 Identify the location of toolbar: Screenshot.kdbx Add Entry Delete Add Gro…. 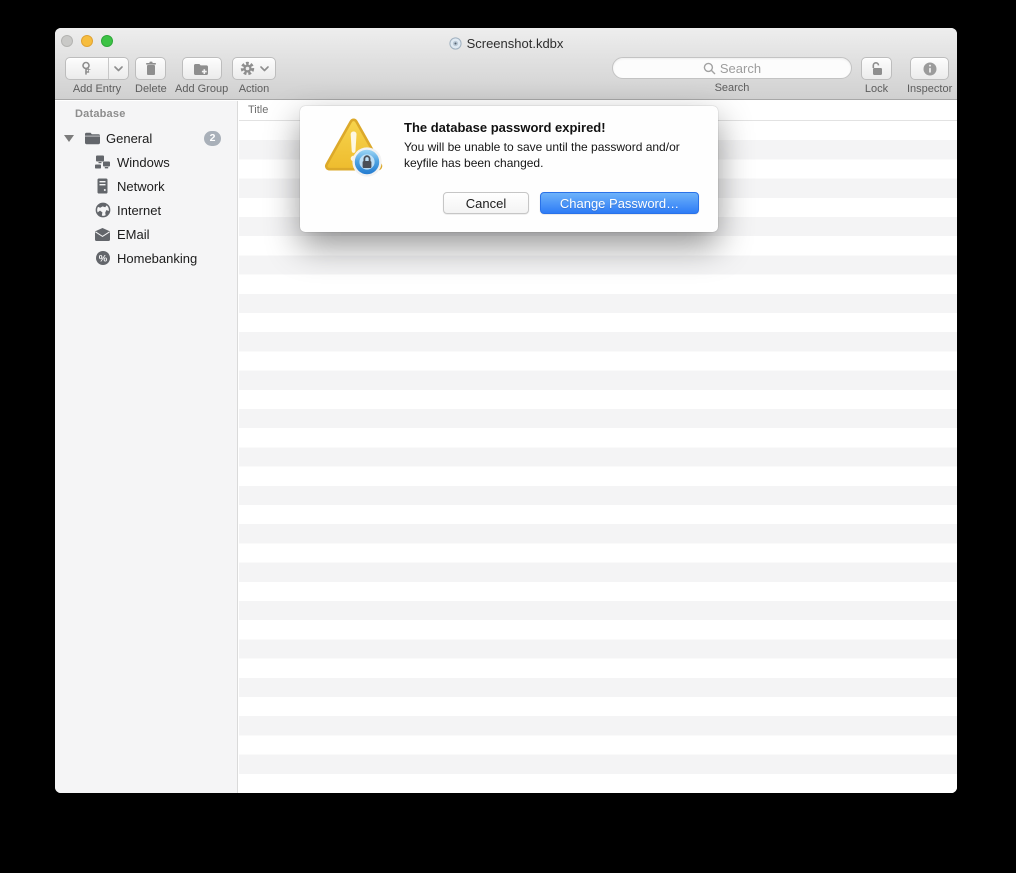
(506, 64).